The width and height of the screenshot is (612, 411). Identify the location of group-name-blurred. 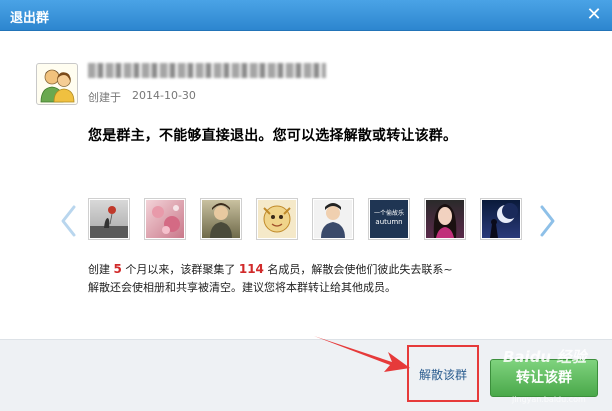
(207, 70).